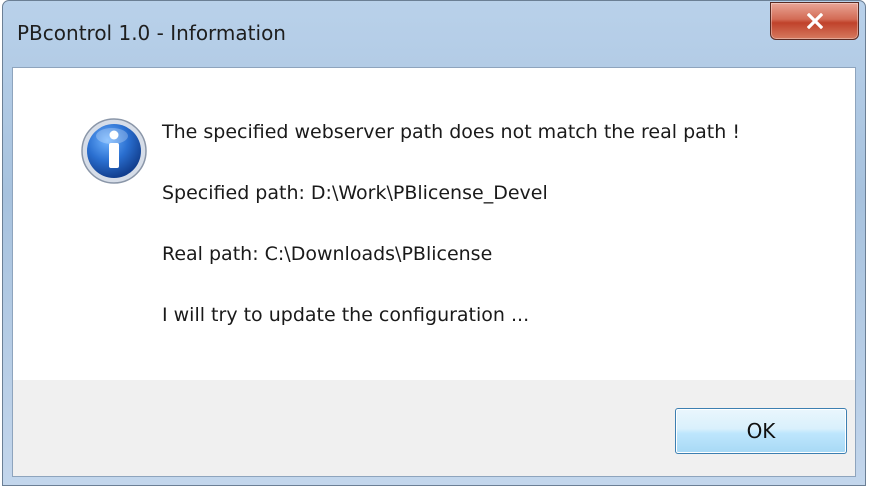 The width and height of the screenshot is (869, 488). What do you see at coordinates (355, 193) in the screenshot?
I see `message-line: Specified path: D:\Work\PBlicense_Devel` at bounding box center [355, 193].